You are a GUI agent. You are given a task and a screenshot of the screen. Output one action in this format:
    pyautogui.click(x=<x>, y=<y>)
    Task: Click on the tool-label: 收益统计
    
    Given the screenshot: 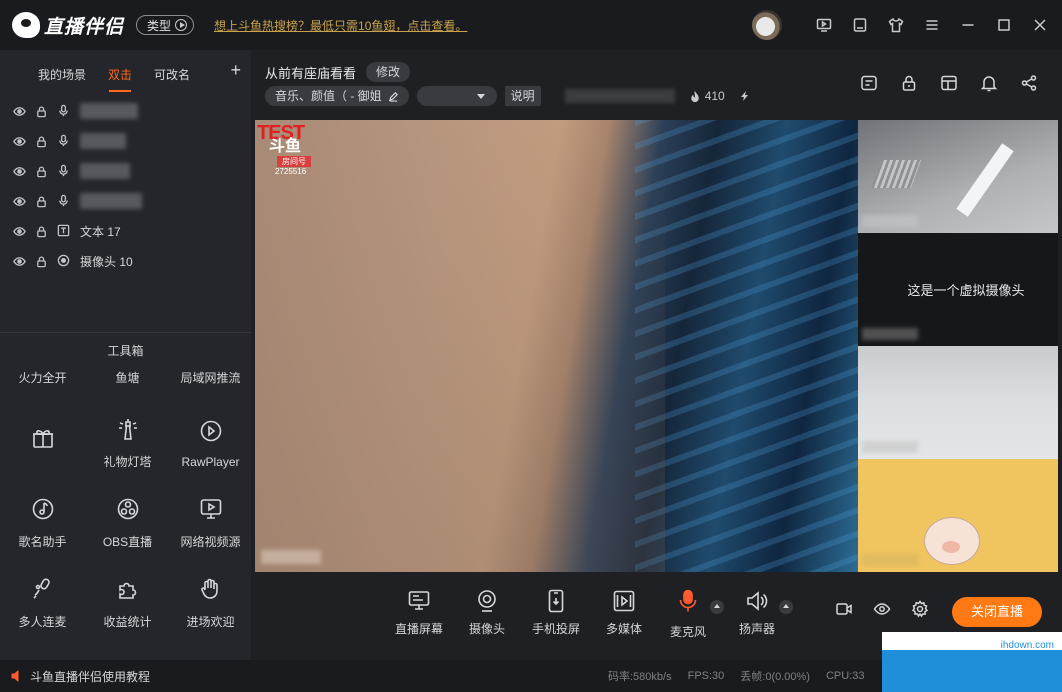 What is the action you would take?
    pyautogui.click(x=127, y=622)
    